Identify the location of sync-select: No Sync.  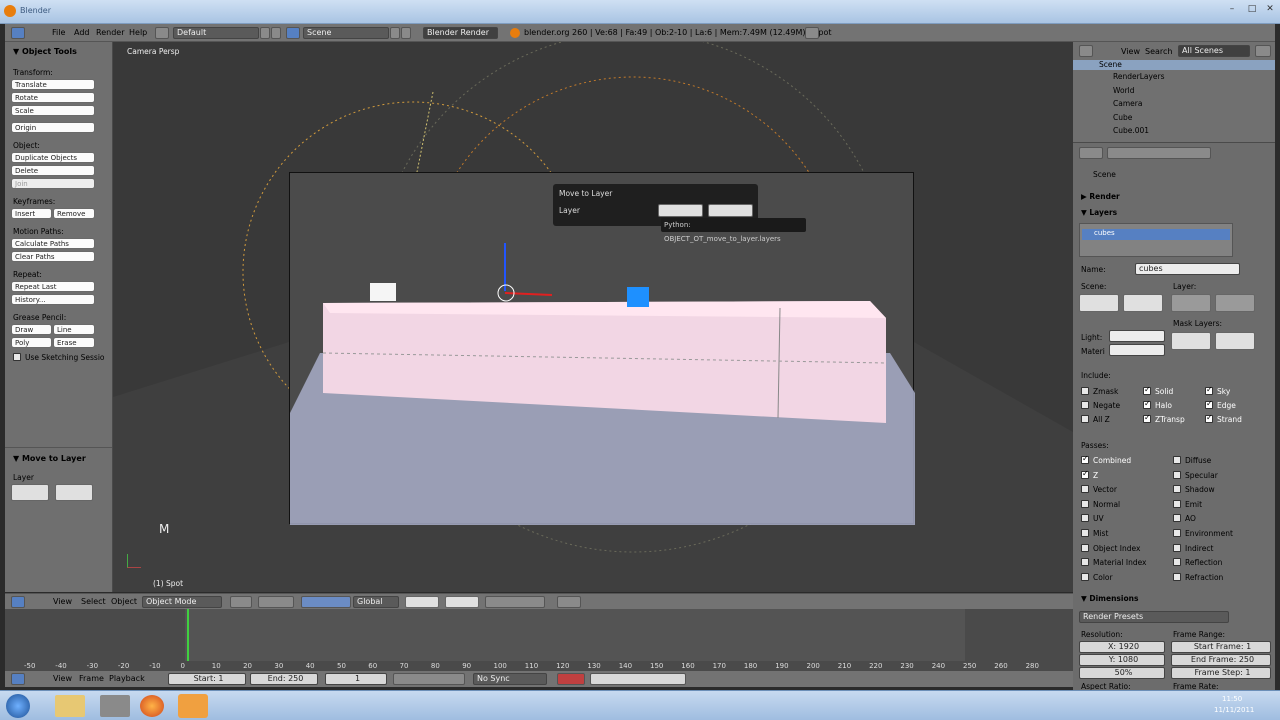
(510, 679).